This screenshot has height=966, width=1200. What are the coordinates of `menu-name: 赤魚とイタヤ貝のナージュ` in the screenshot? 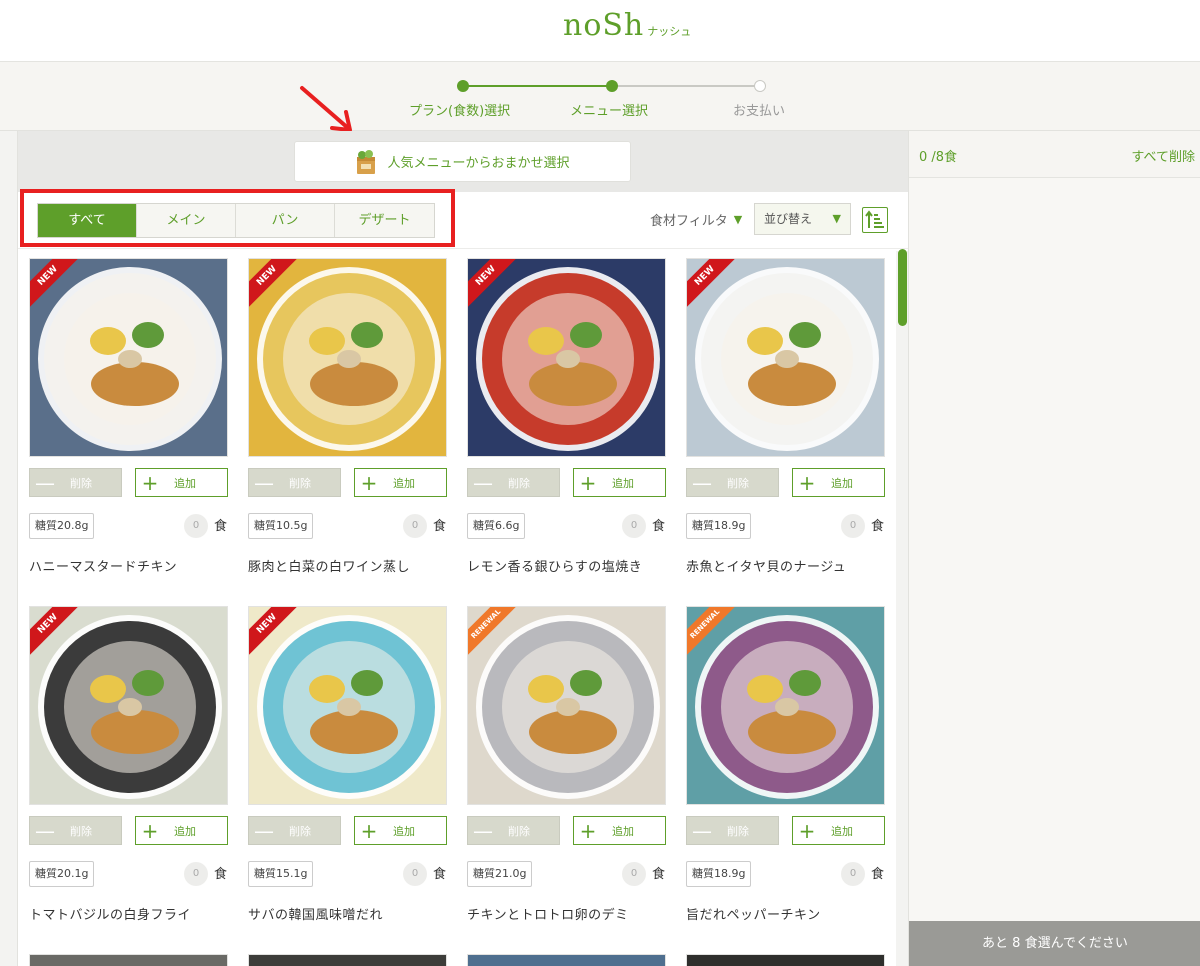 It's located at (766, 565).